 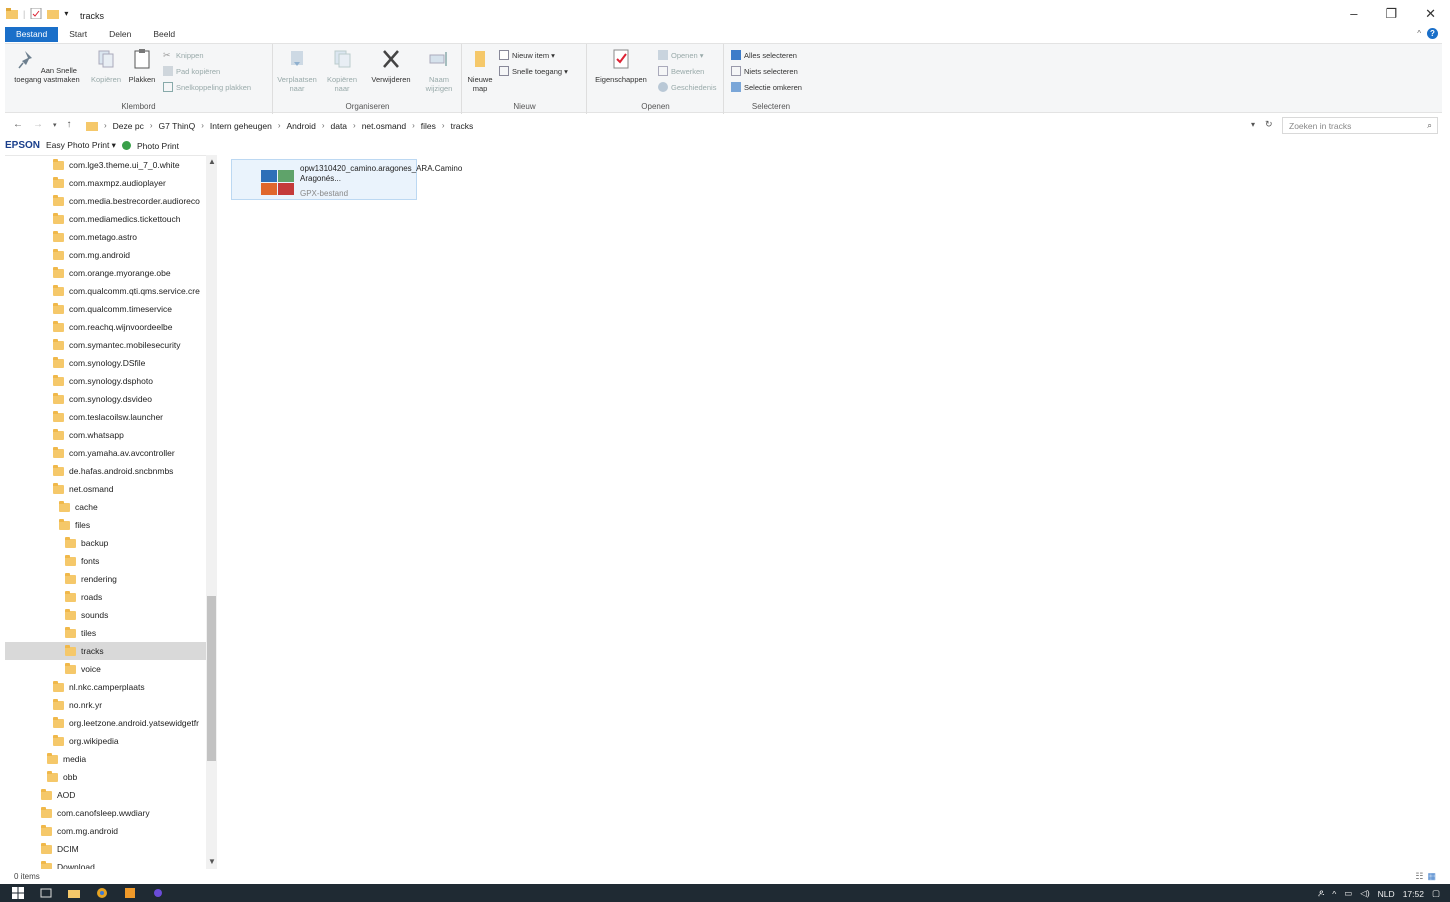 I want to click on tree-item: Download, so click(x=105, y=863).